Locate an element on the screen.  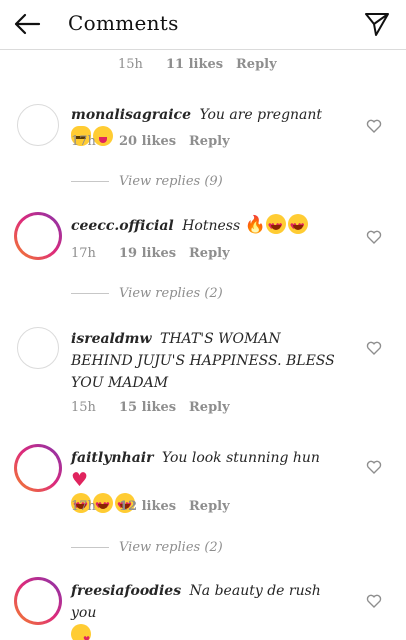
comment-likes: 15 likes is located at coordinates (154, 407).